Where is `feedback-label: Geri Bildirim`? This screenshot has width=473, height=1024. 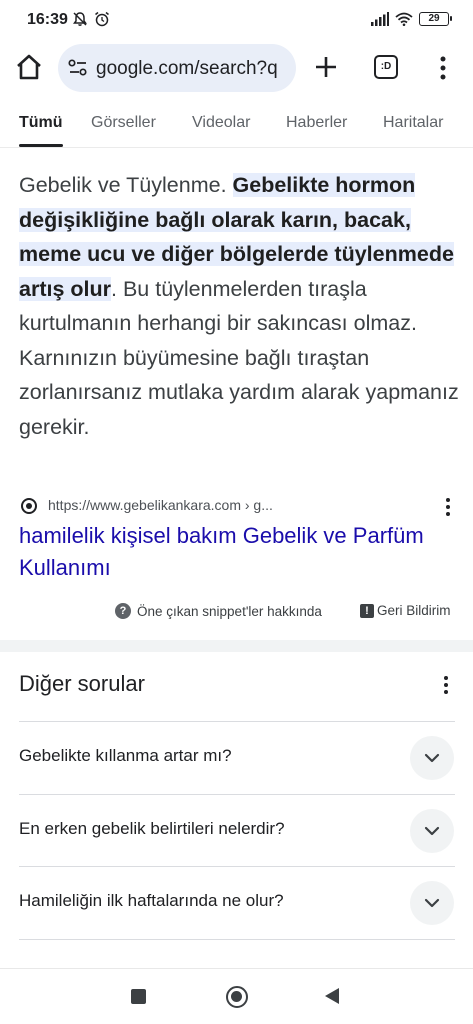 feedback-label: Geri Bildirim is located at coordinates (414, 610).